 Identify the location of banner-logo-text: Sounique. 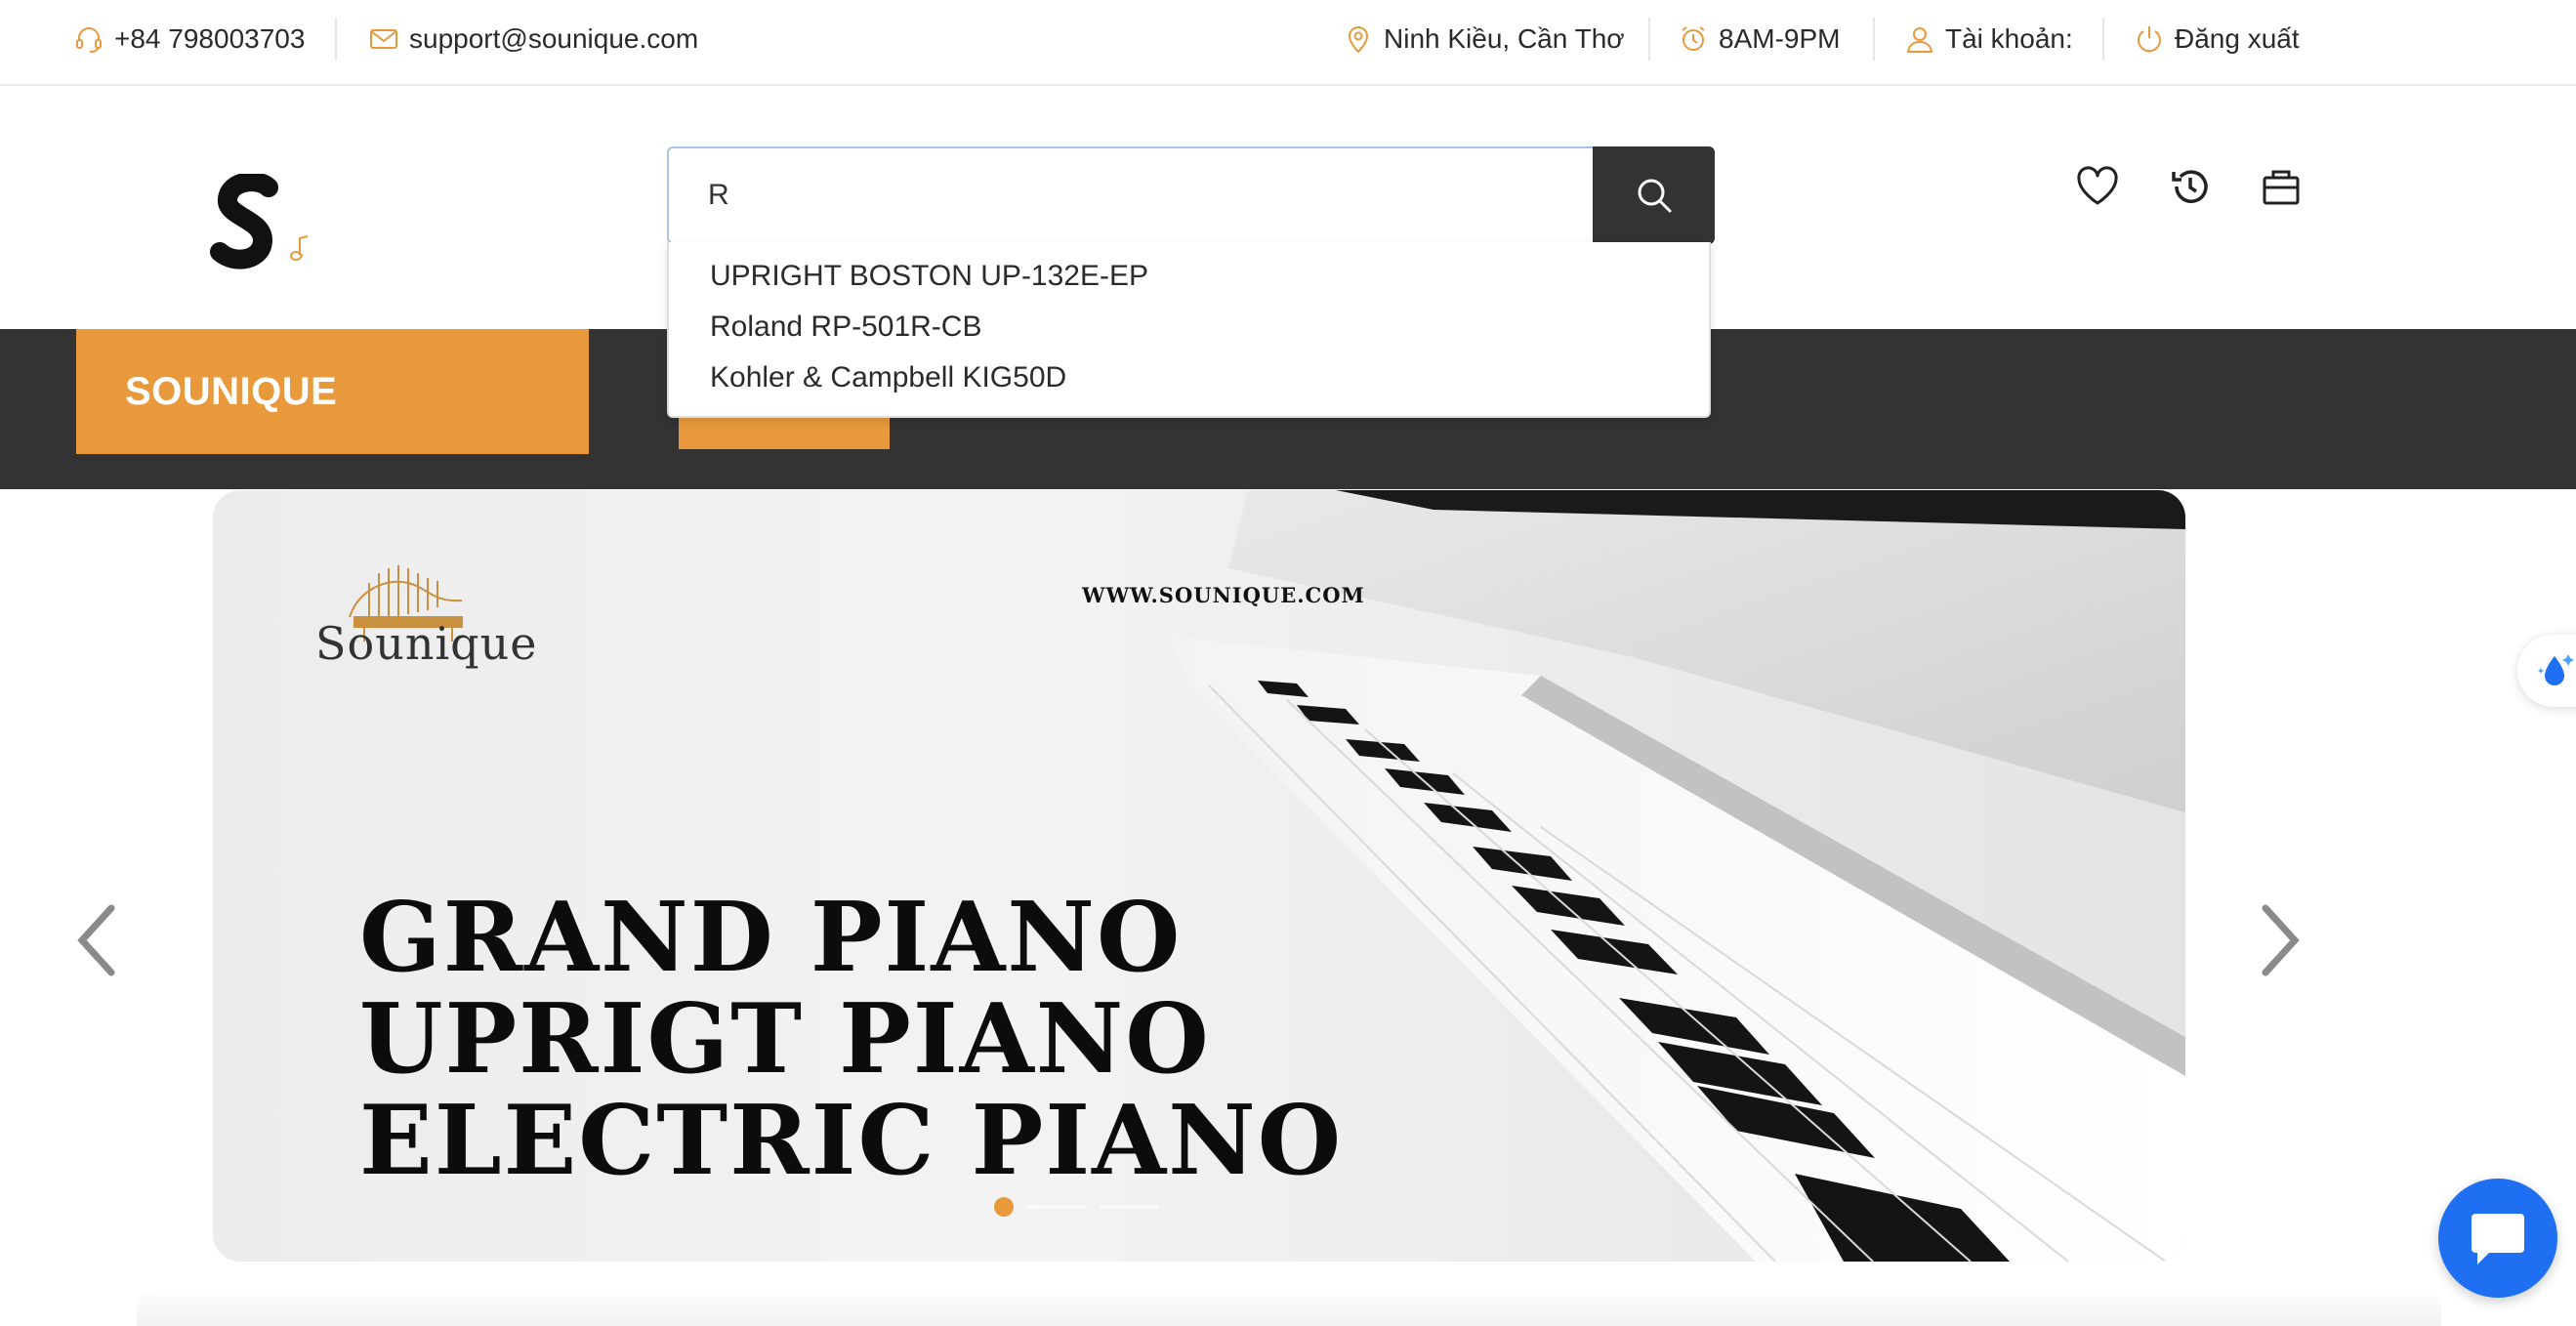
(426, 643).